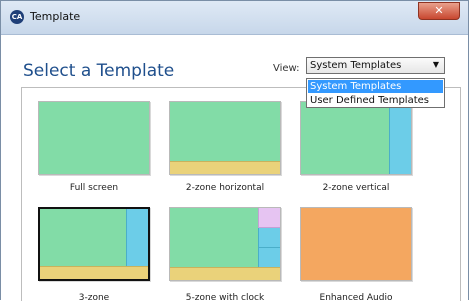 This screenshot has height=303, width=471. I want to click on dropdown-option-system-templates: System Templates, so click(375, 86).